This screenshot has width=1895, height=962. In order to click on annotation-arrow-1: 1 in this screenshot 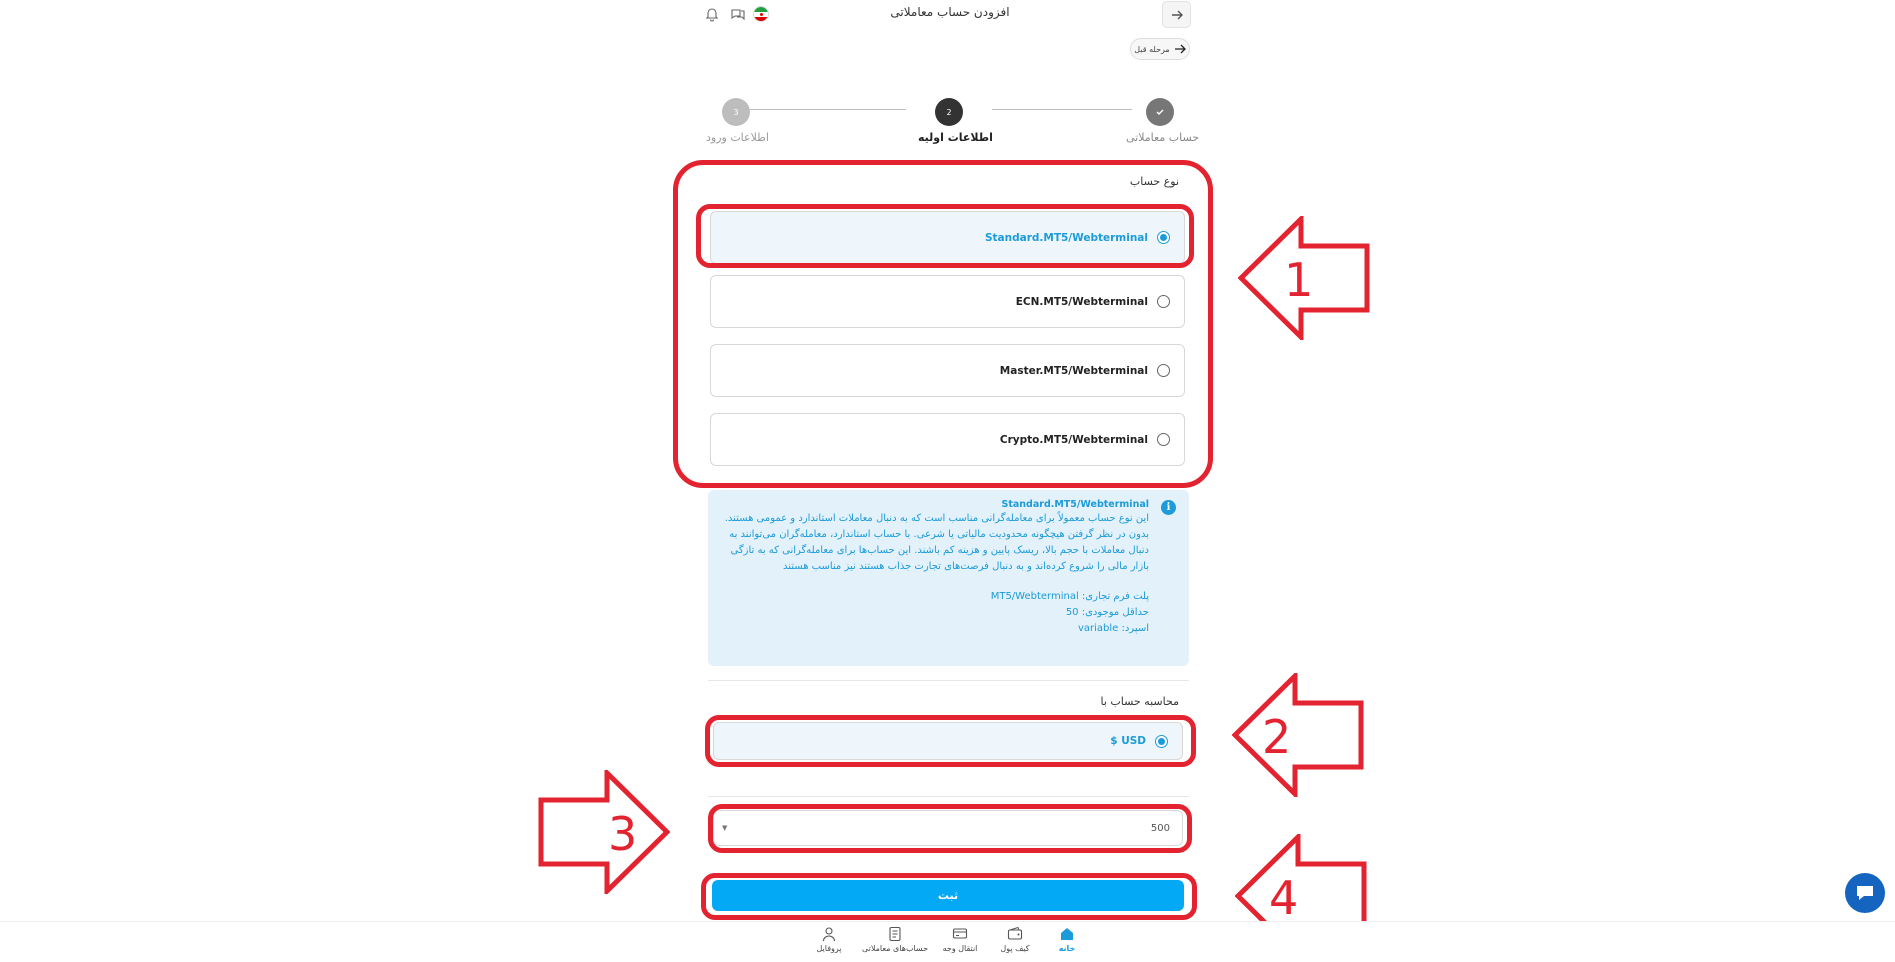, I will do `click(1304, 278)`.